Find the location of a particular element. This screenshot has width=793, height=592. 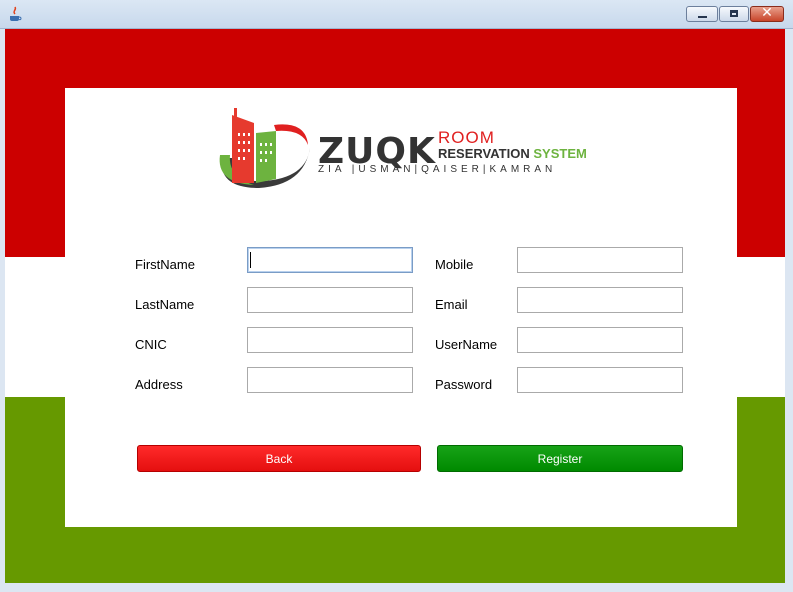

lastname-field is located at coordinates (330, 300).